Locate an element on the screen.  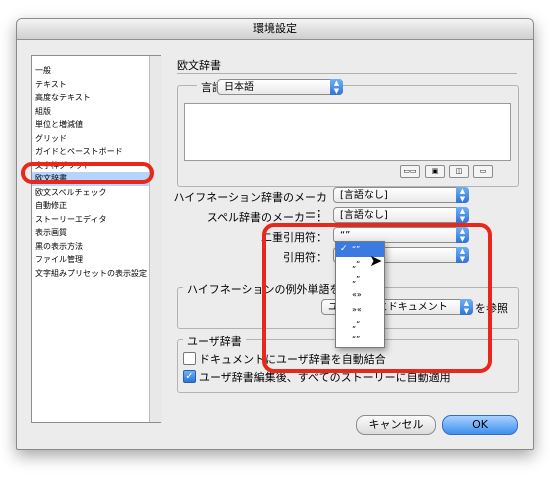
sidebar-item: 単位と増減値 is located at coordinates (96, 125).